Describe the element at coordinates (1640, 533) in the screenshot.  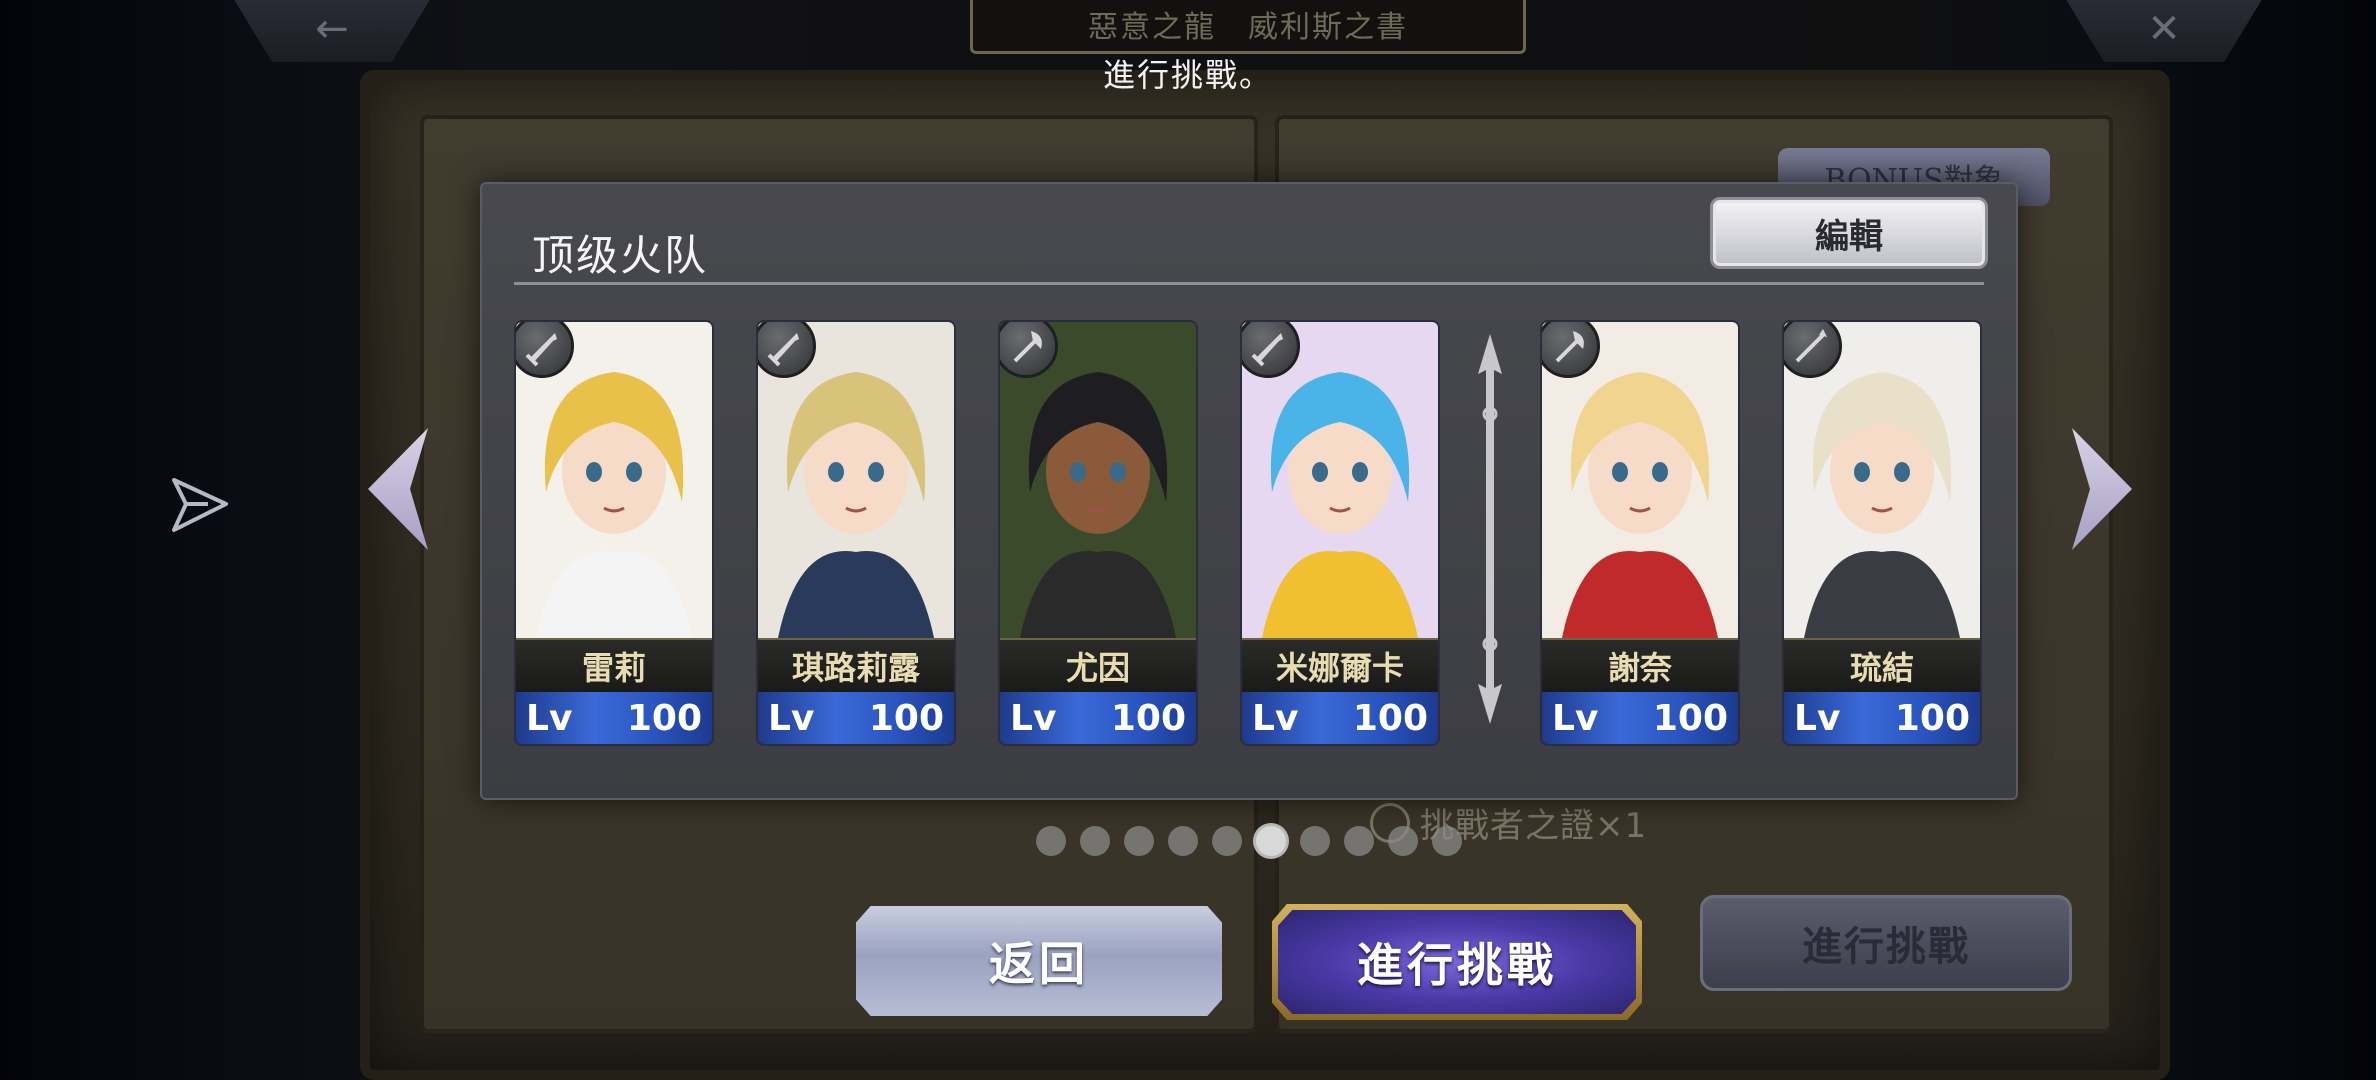
I see `party-member-card: 謝奈 Lv 100` at that location.